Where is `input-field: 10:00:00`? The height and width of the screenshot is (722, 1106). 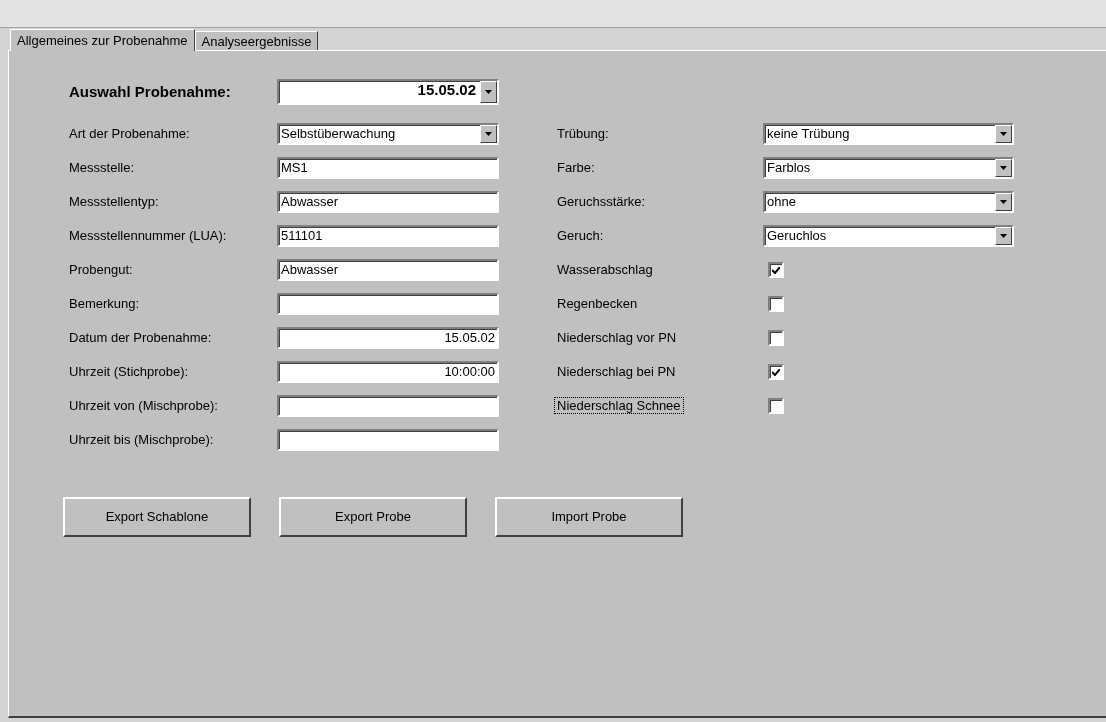 input-field: 10:00:00 is located at coordinates (388, 372).